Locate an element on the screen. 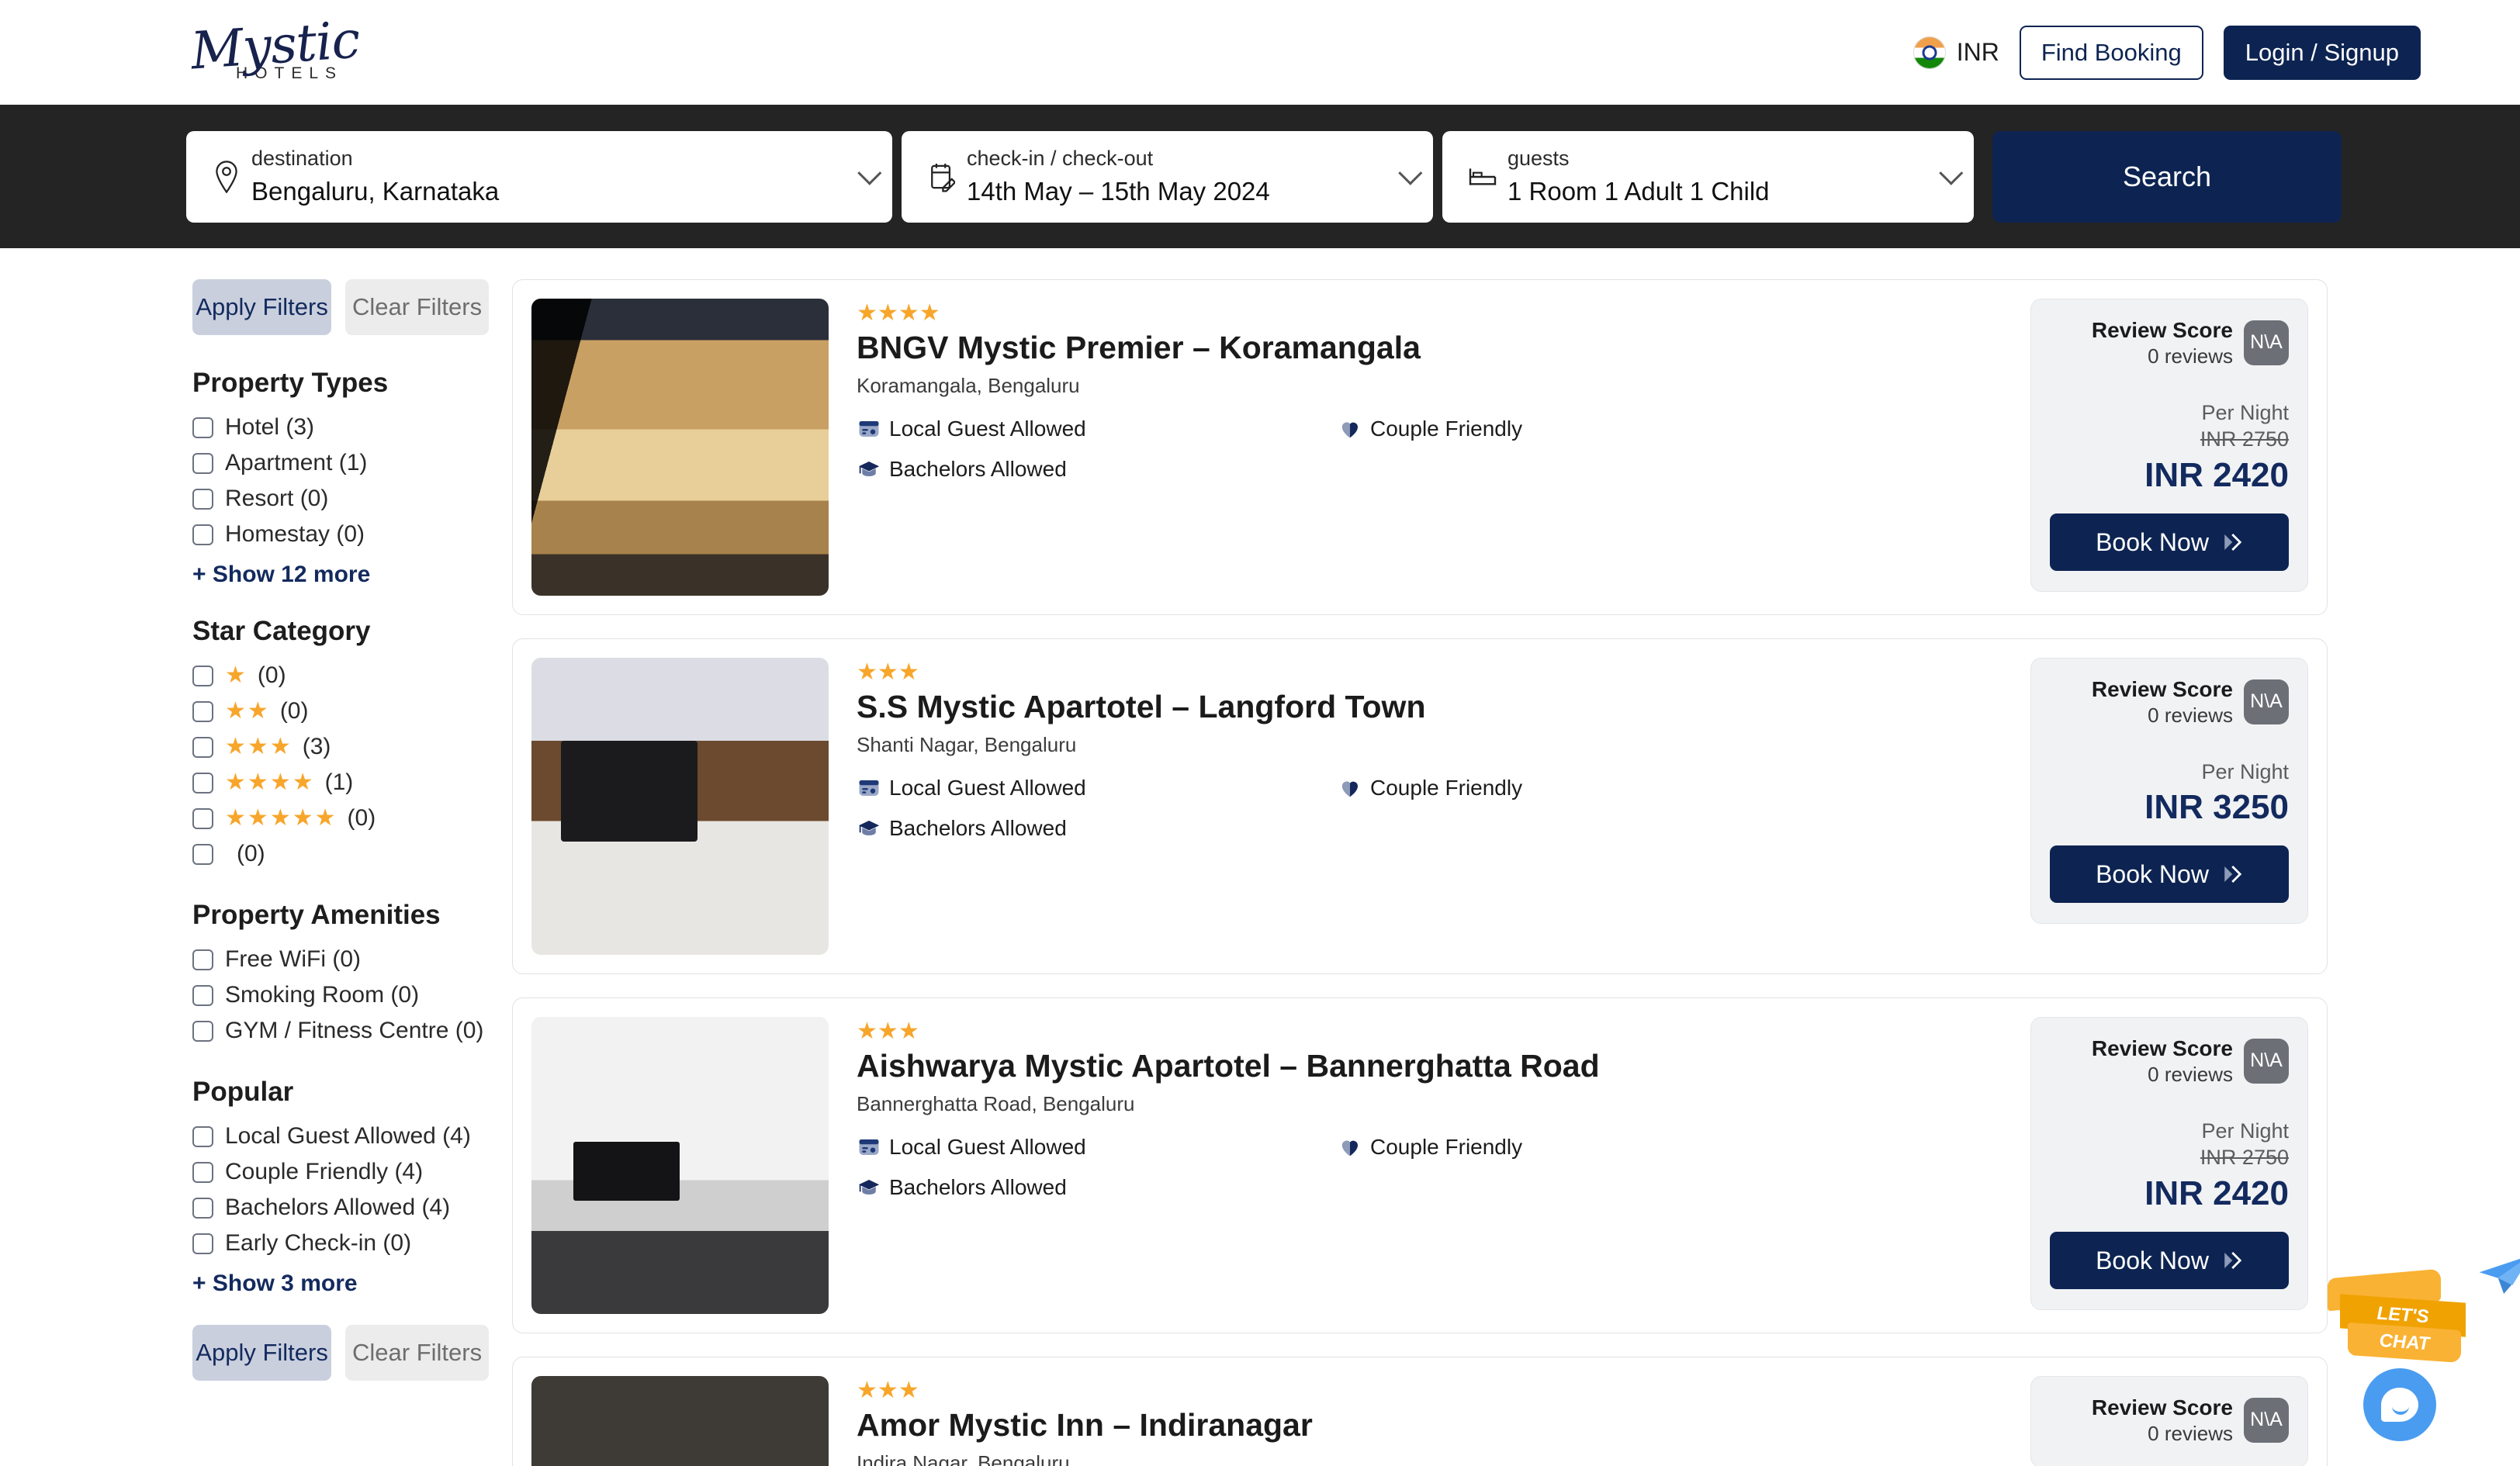 Image resolution: width=2520 pixels, height=1466 pixels. apply-filters-button-top: Apply Filters is located at coordinates (262, 307).